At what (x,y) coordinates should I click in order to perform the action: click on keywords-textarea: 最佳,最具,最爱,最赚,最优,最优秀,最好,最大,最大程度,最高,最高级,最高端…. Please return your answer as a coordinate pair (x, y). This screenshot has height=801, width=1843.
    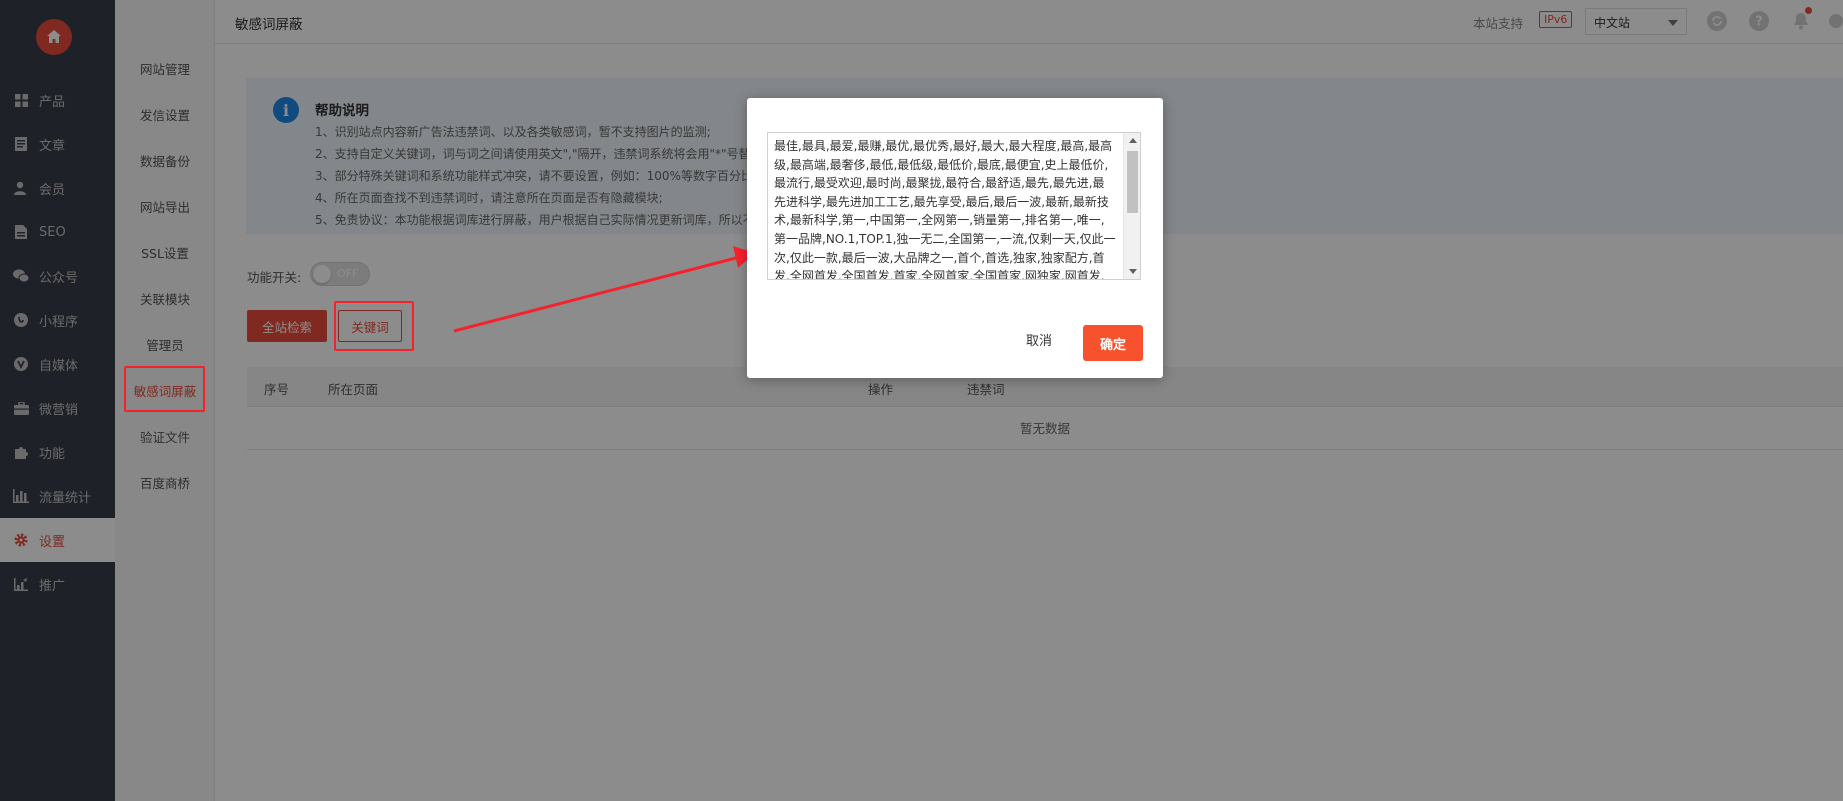
    Looking at the image, I should click on (954, 206).